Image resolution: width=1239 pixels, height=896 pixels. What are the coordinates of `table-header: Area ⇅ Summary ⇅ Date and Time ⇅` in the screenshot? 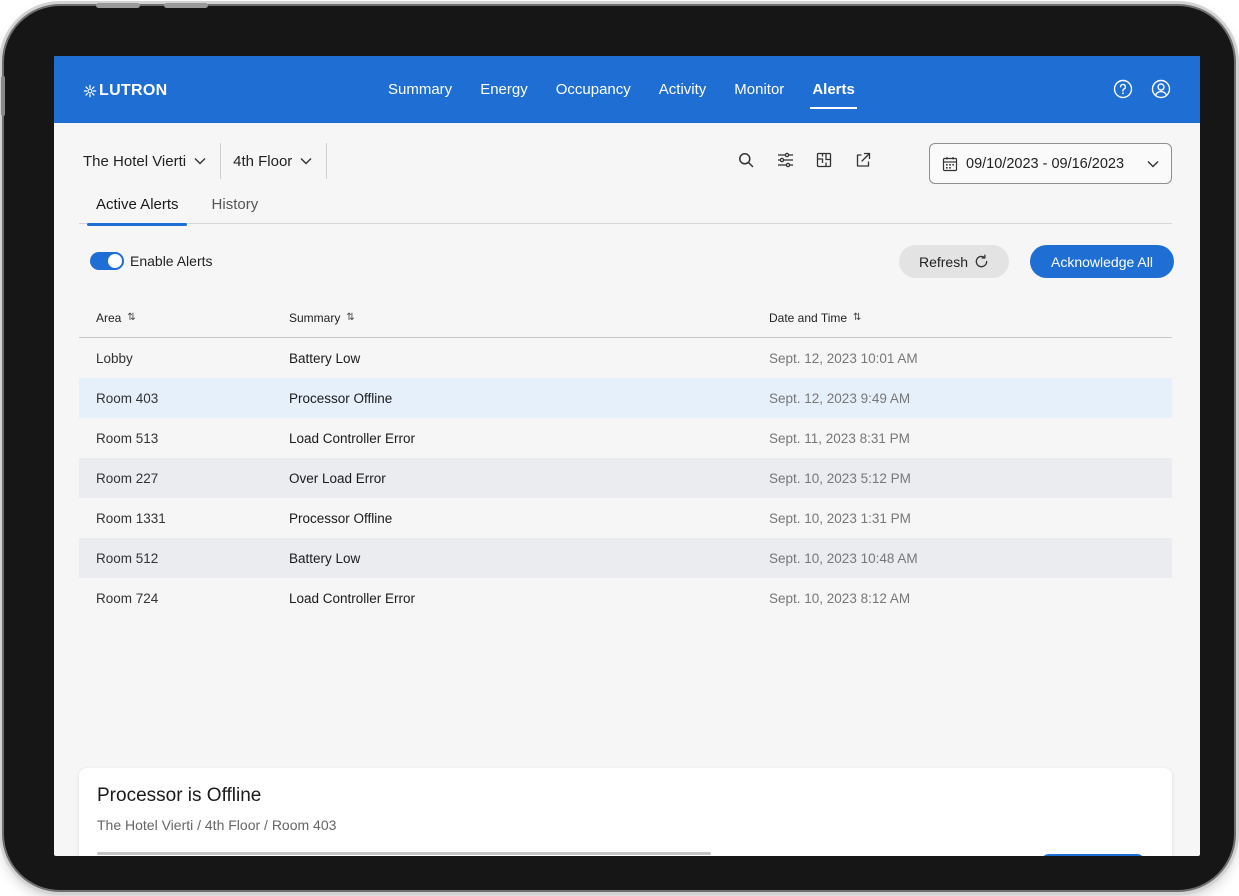 It's located at (625, 318).